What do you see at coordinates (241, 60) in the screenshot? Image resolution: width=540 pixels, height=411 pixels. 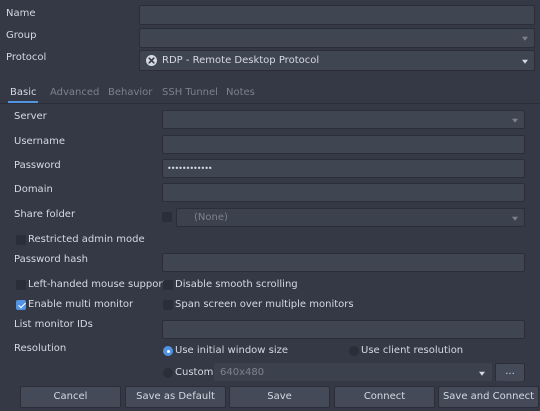 I see `protocol-value: RDP - Remote Desktop Protocol` at bounding box center [241, 60].